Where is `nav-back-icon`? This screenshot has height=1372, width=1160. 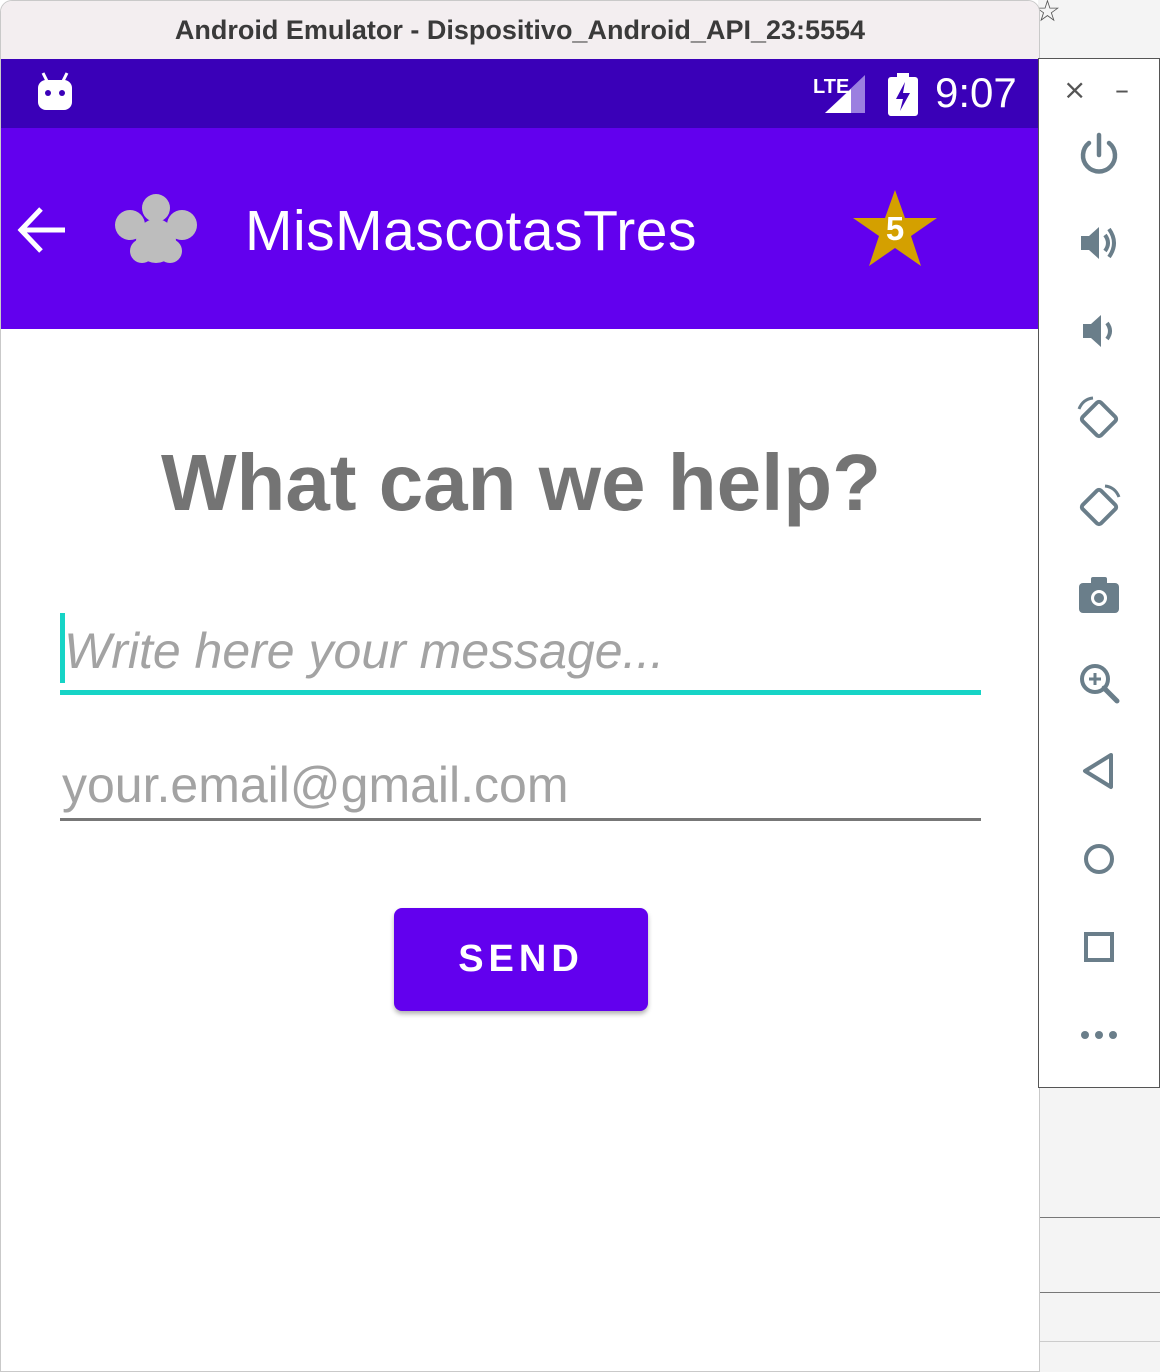 nav-back-icon is located at coordinates (1099, 771).